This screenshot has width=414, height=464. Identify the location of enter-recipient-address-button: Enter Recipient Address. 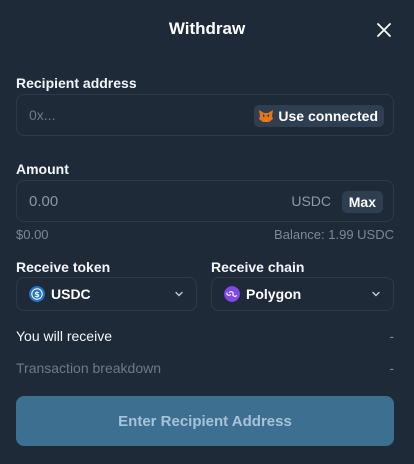
(205, 421).